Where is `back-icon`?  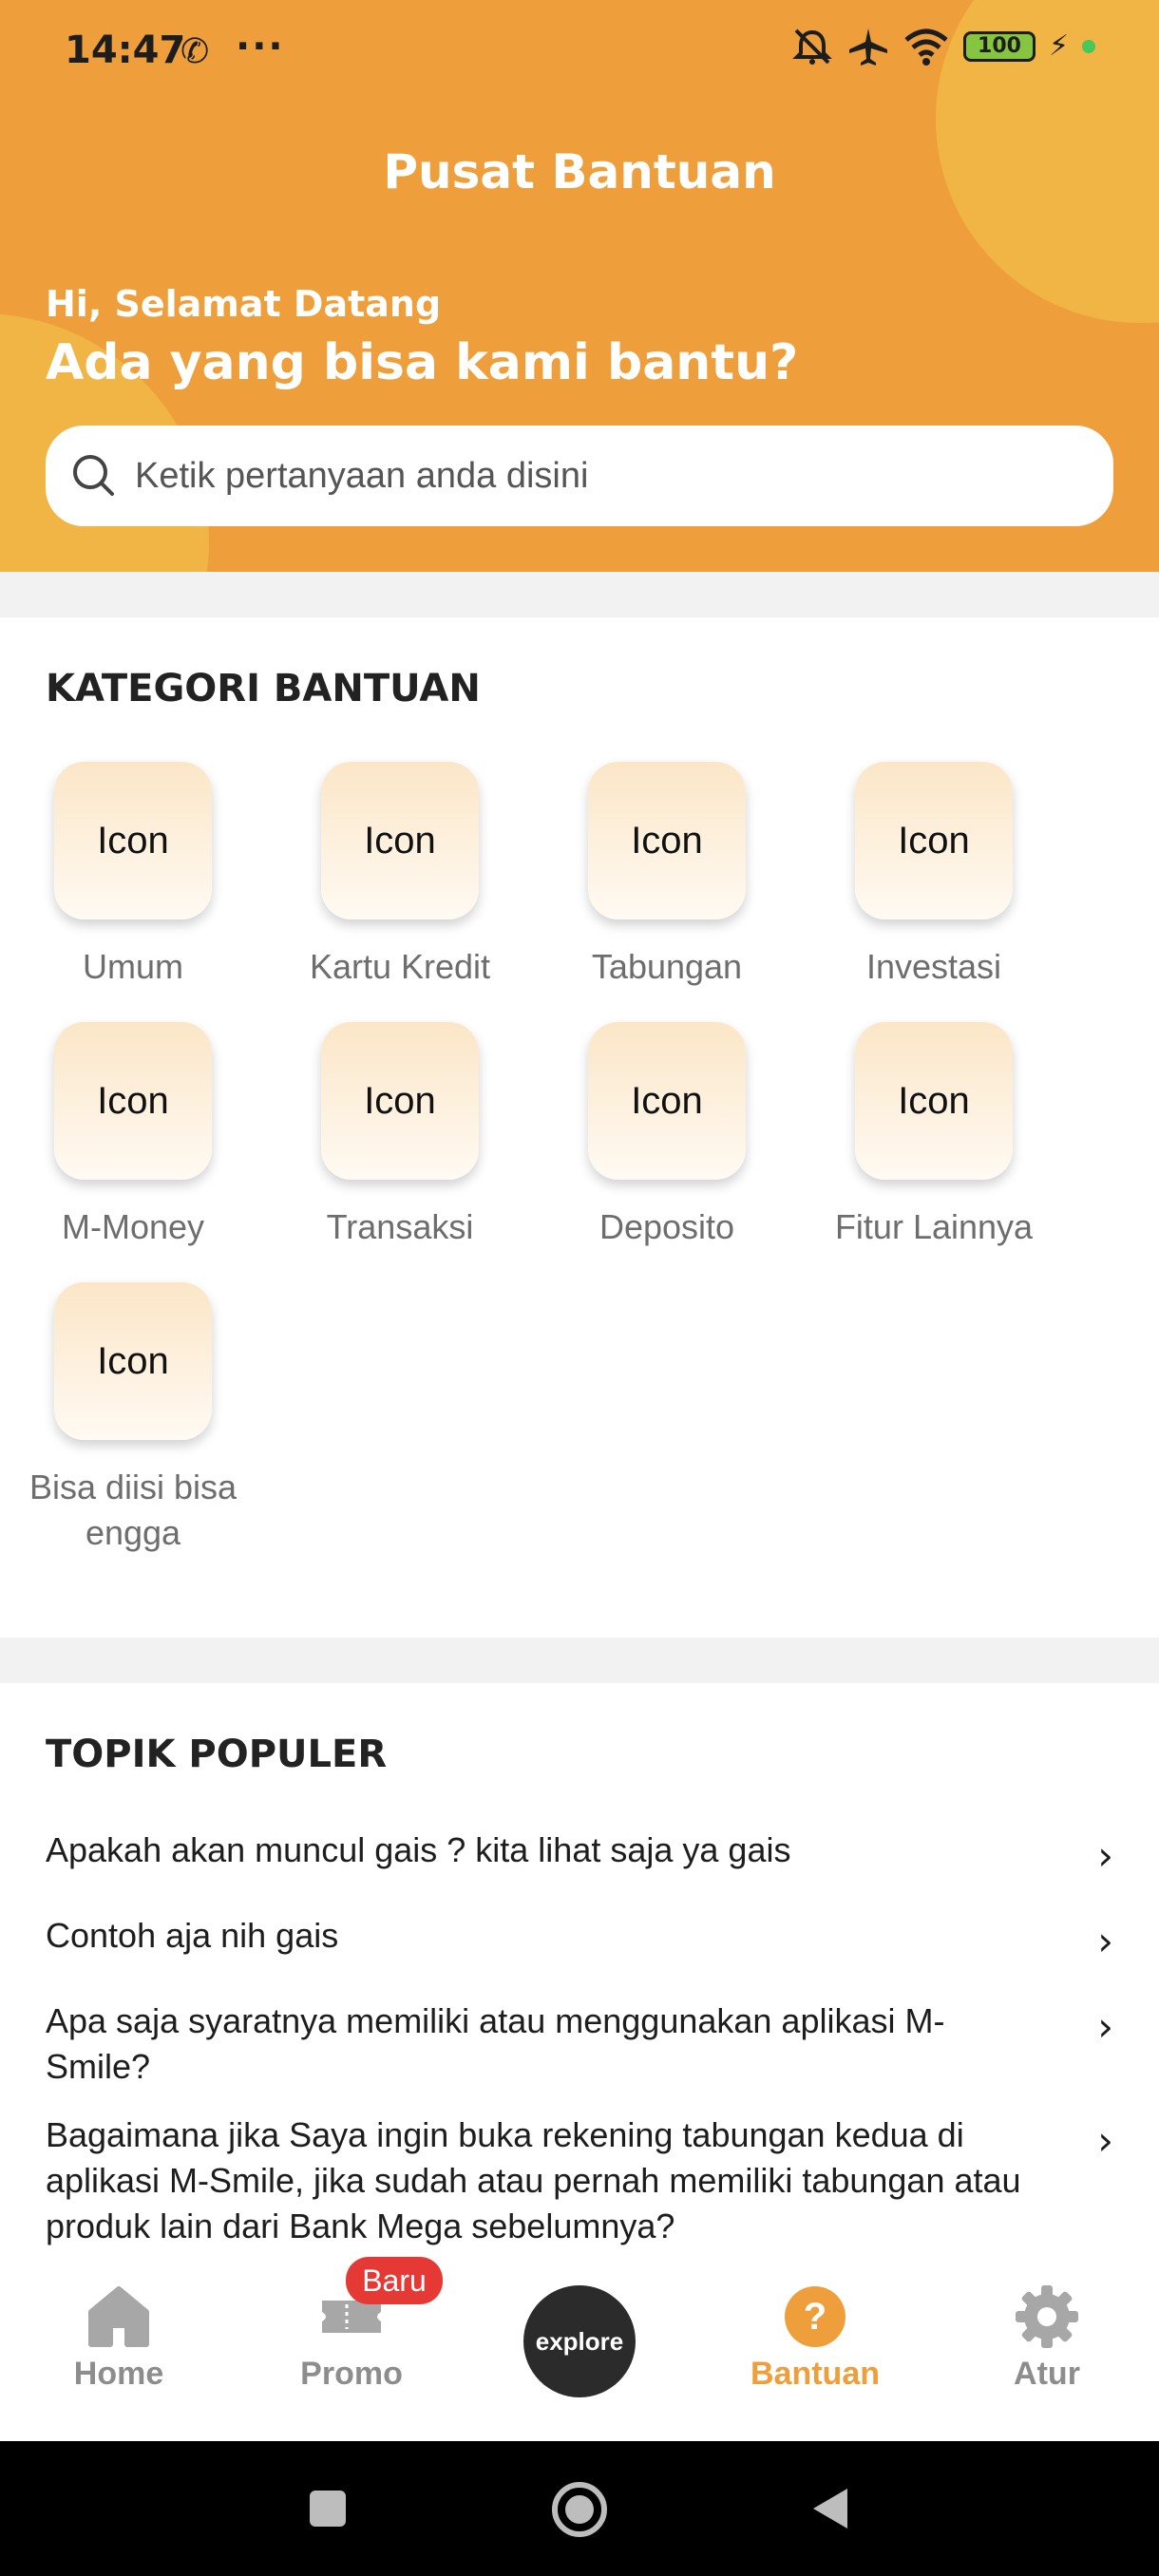
back-icon is located at coordinates (831, 2508).